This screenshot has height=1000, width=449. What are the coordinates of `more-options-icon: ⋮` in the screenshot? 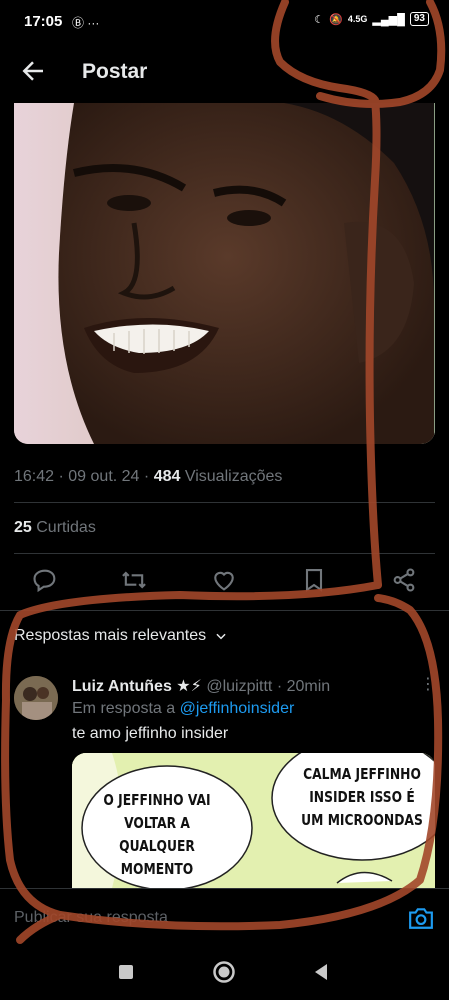 It's located at (428, 684).